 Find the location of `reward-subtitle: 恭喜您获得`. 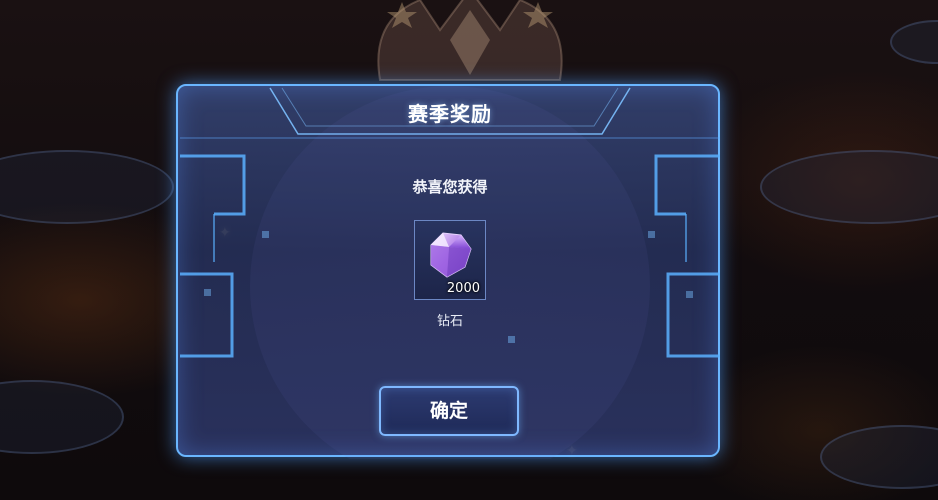

reward-subtitle: 恭喜您获得 is located at coordinates (450, 187).